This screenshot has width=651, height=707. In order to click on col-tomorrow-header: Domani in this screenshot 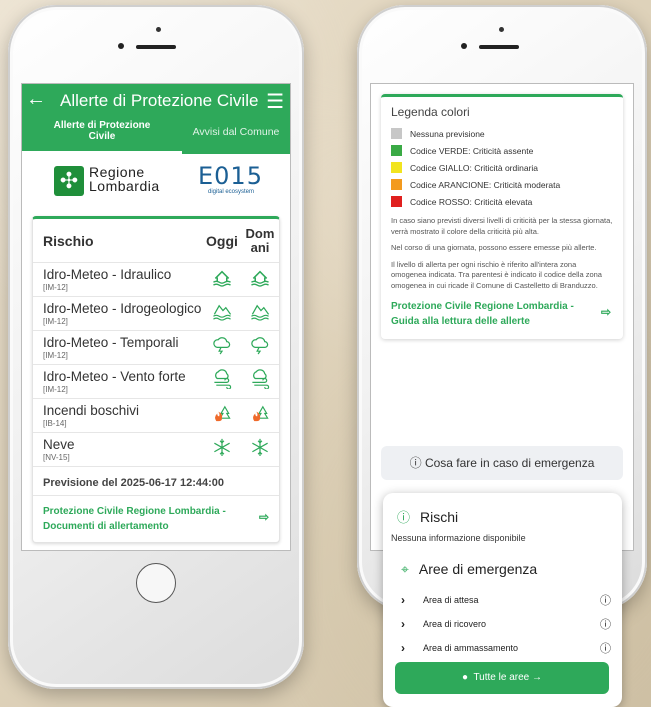, I will do `click(260, 240)`.